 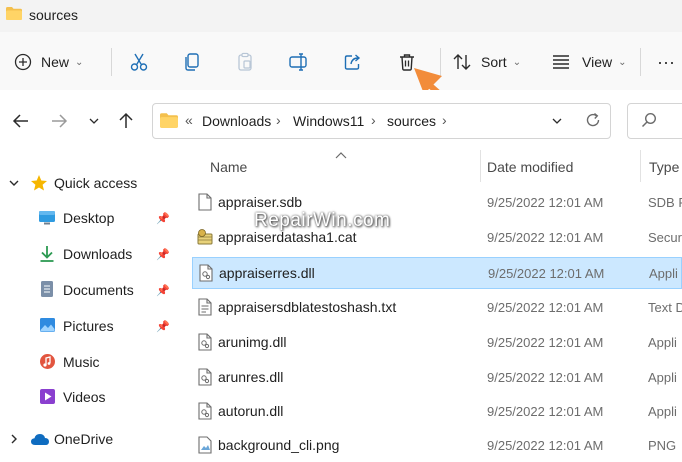 What do you see at coordinates (251, 377) in the screenshot?
I see `file-name: arunres.dll` at bounding box center [251, 377].